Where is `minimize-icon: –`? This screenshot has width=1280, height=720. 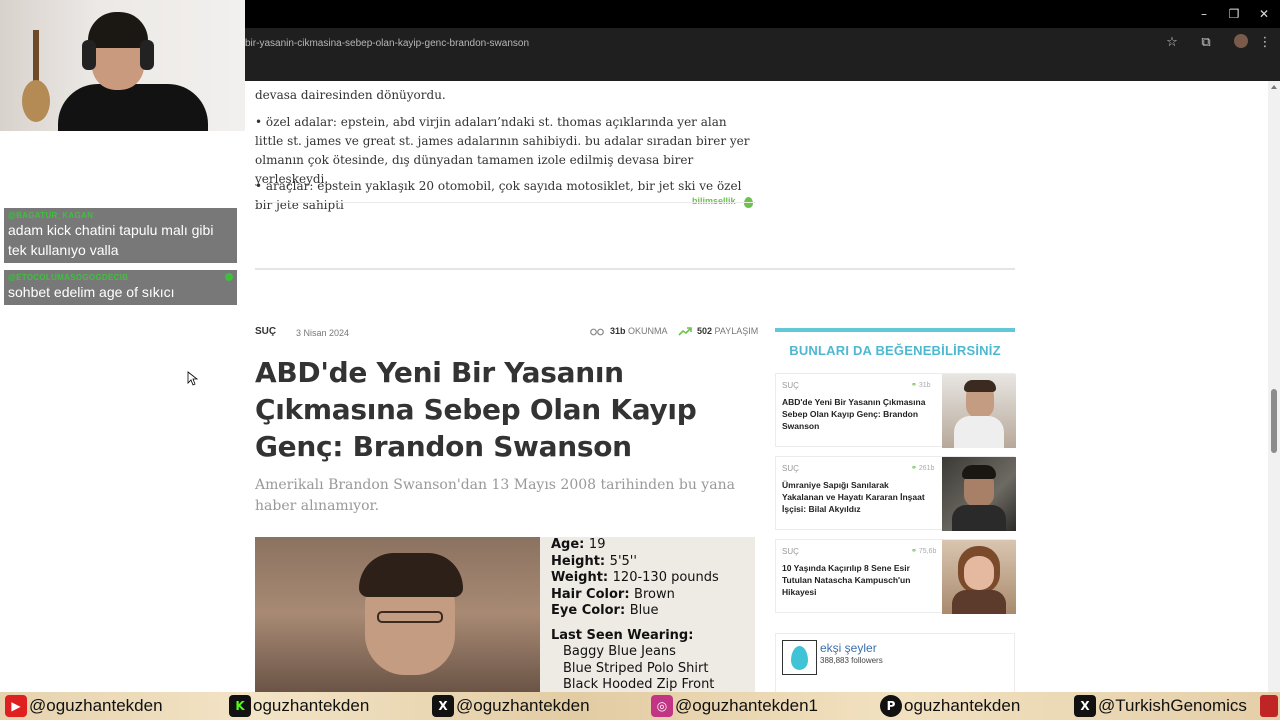
minimize-icon: – is located at coordinates (1204, 14).